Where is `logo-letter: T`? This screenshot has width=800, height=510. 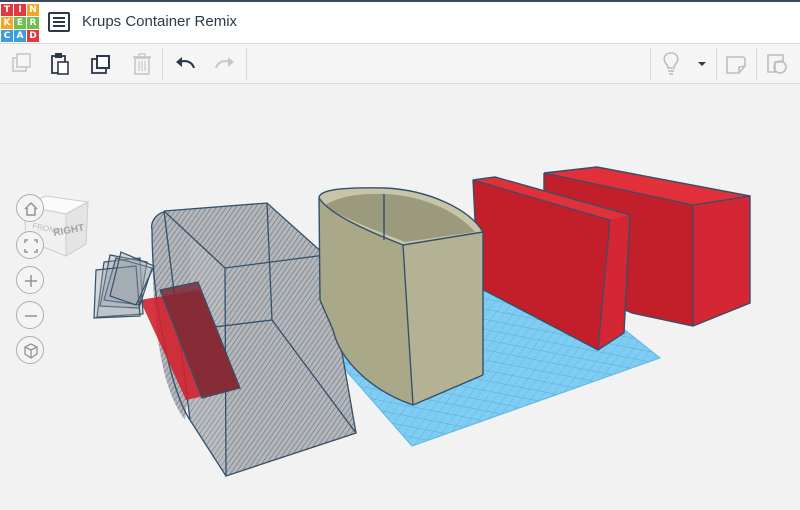
logo-letter: T is located at coordinates (7, 10).